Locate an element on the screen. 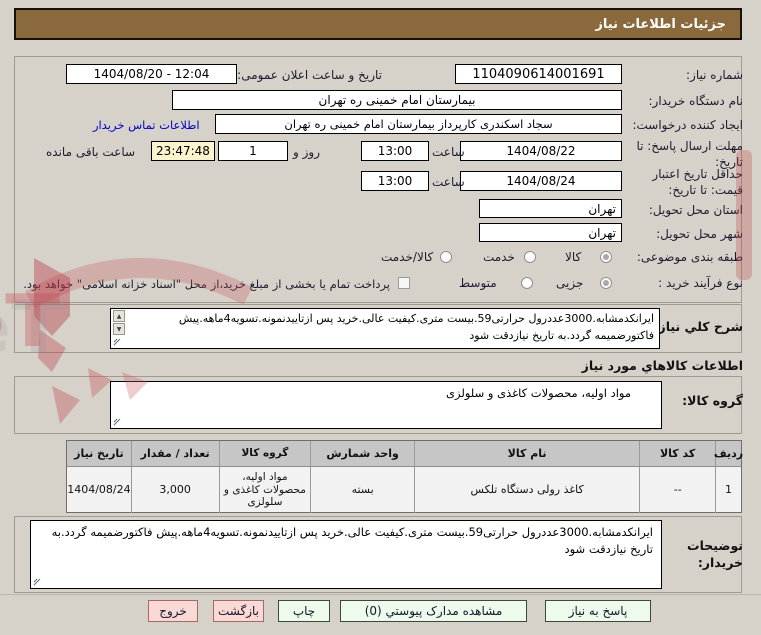 The height and width of the screenshot is (635, 761). buyer-org-label: نام دستگاه خریدار: is located at coordinates (696, 101).